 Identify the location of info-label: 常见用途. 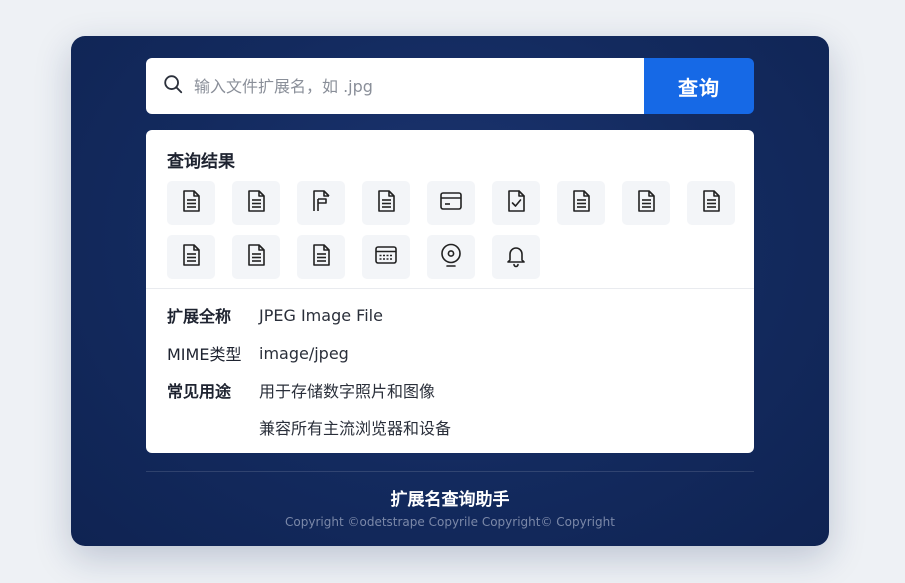
(199, 391).